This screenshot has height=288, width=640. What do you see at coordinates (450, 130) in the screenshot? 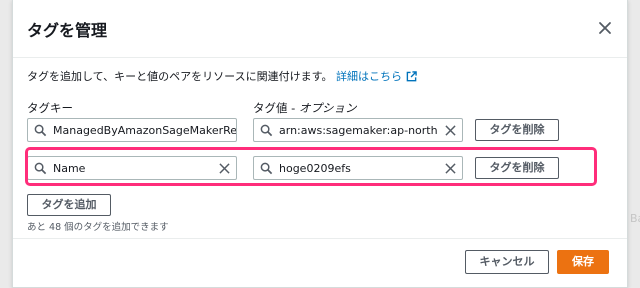
I see `clear-icon` at bounding box center [450, 130].